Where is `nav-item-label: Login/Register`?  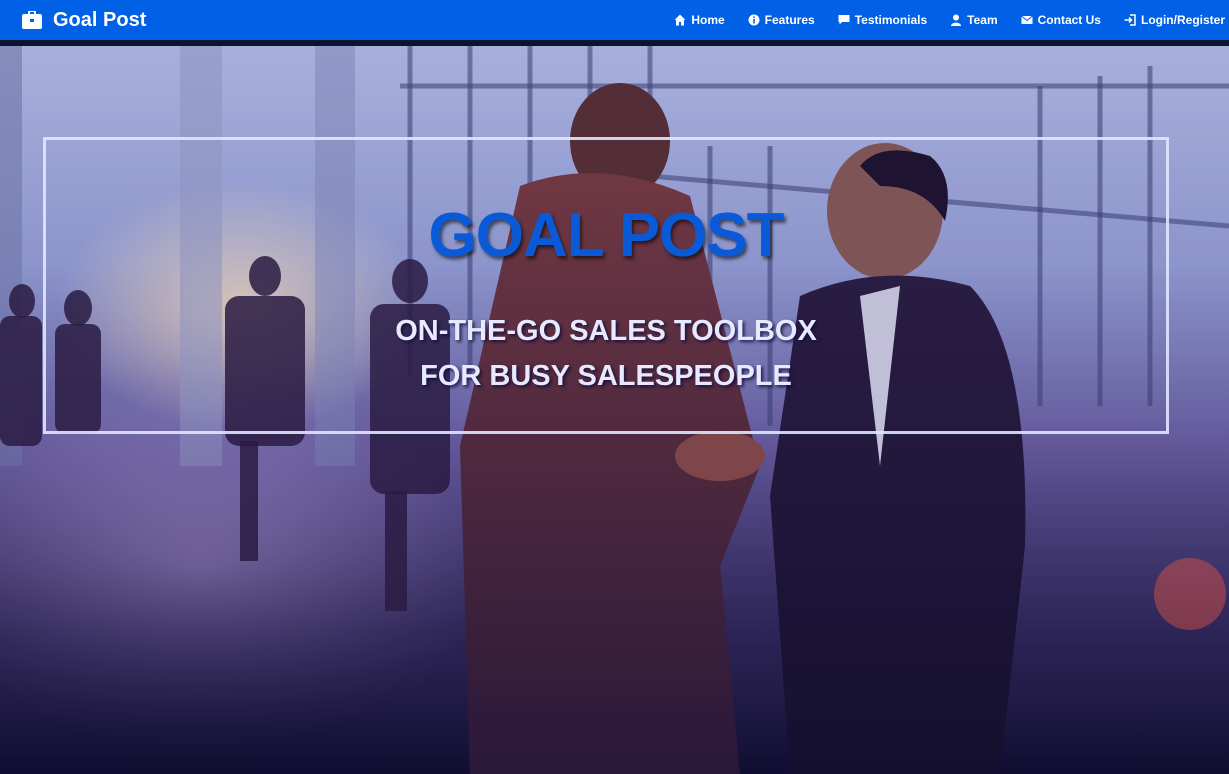 nav-item-label: Login/Register is located at coordinates (1182, 20).